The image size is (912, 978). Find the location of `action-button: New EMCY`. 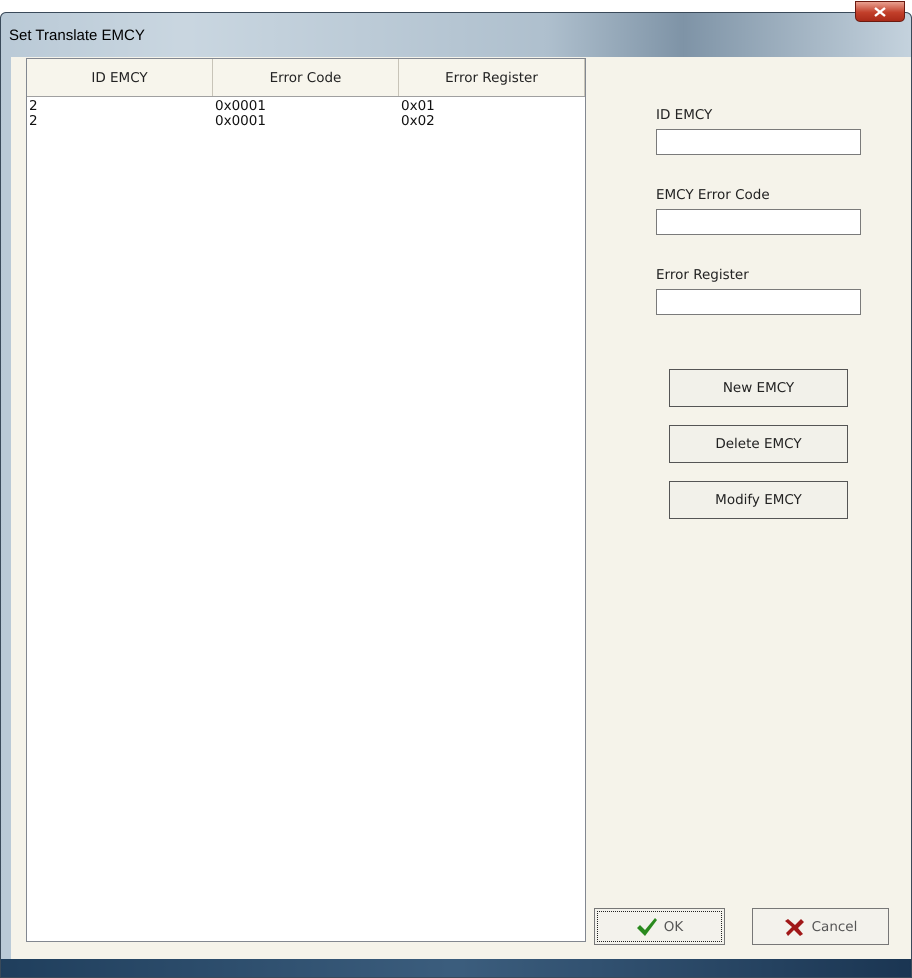

action-button: New EMCY is located at coordinates (758, 388).